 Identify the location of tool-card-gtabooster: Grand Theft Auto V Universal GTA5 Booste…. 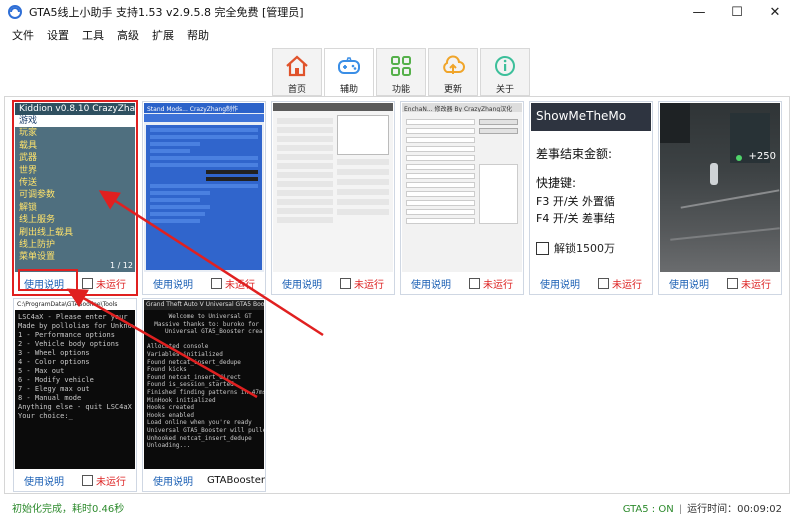
(204, 395).